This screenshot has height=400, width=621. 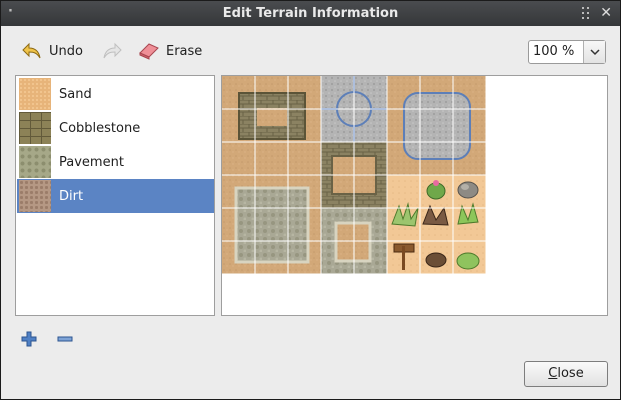 I want to click on terrain-label: Sand, so click(x=75, y=94).